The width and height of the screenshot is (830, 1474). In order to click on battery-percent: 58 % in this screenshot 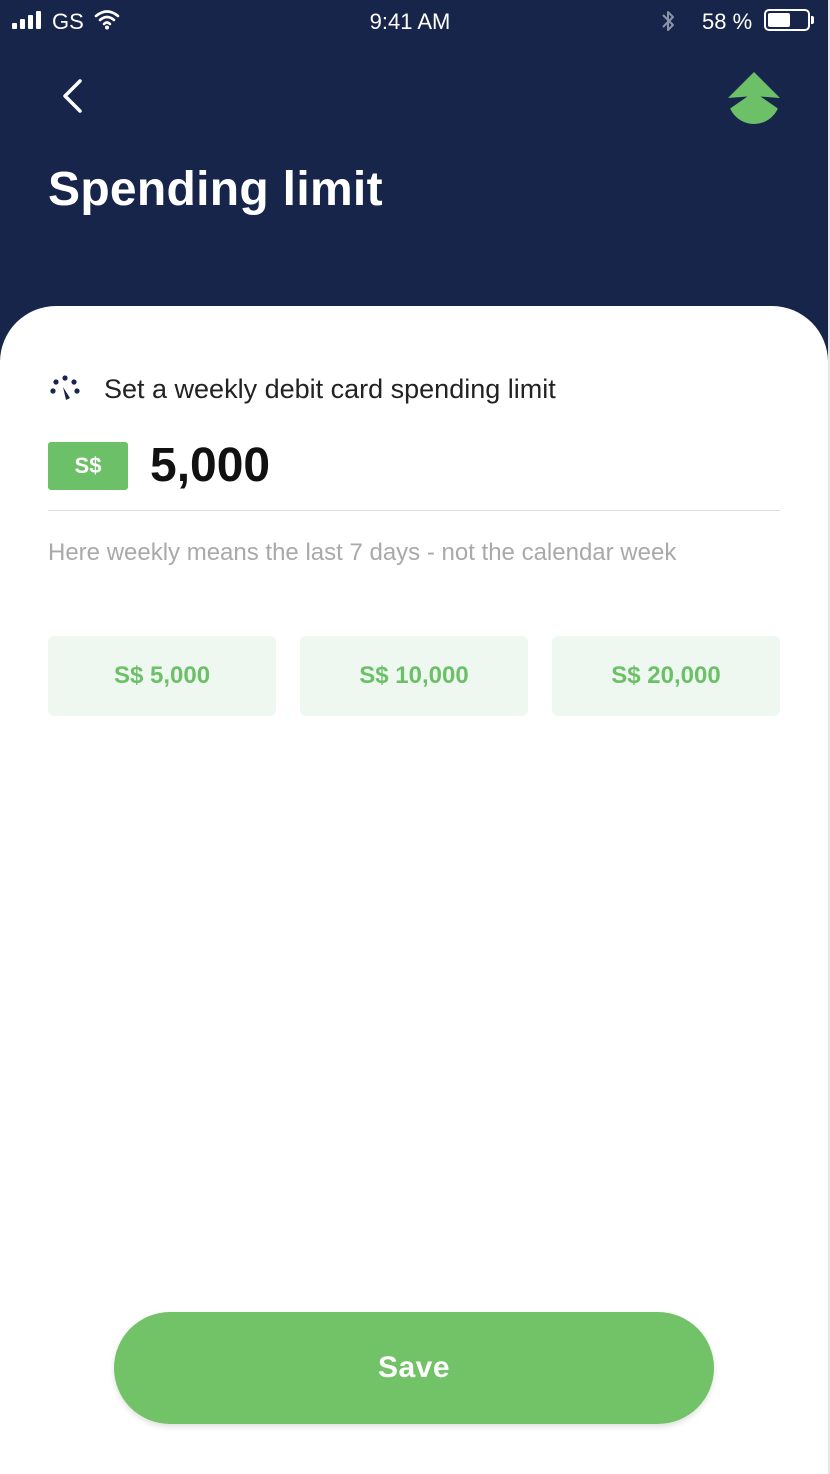, I will do `click(727, 21)`.